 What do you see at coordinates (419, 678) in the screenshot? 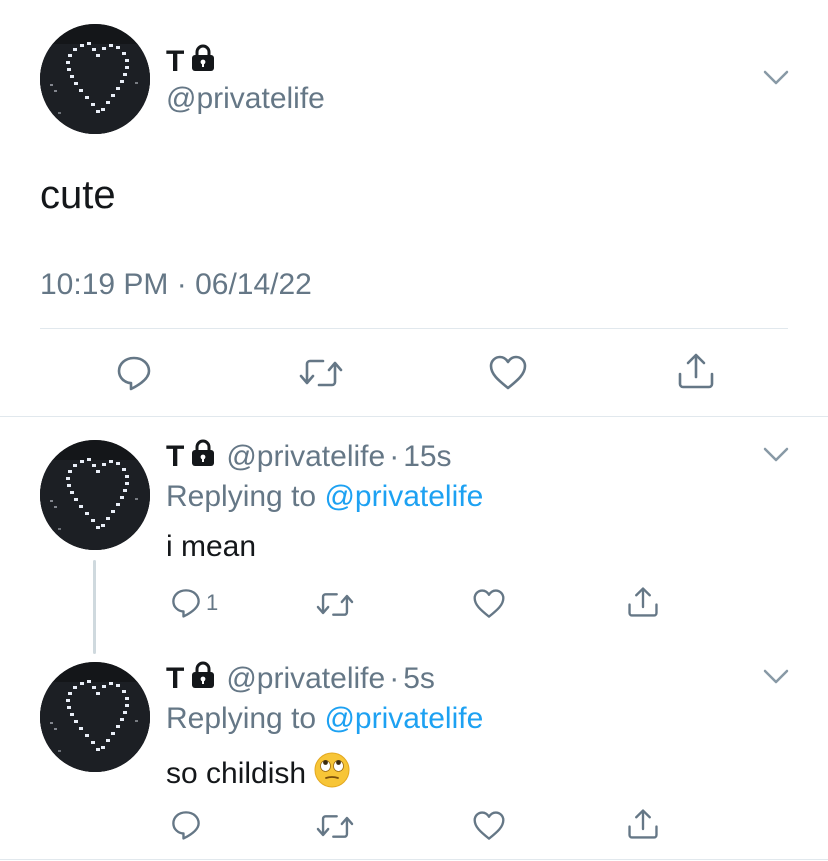
I see `reply-time: 5s` at bounding box center [419, 678].